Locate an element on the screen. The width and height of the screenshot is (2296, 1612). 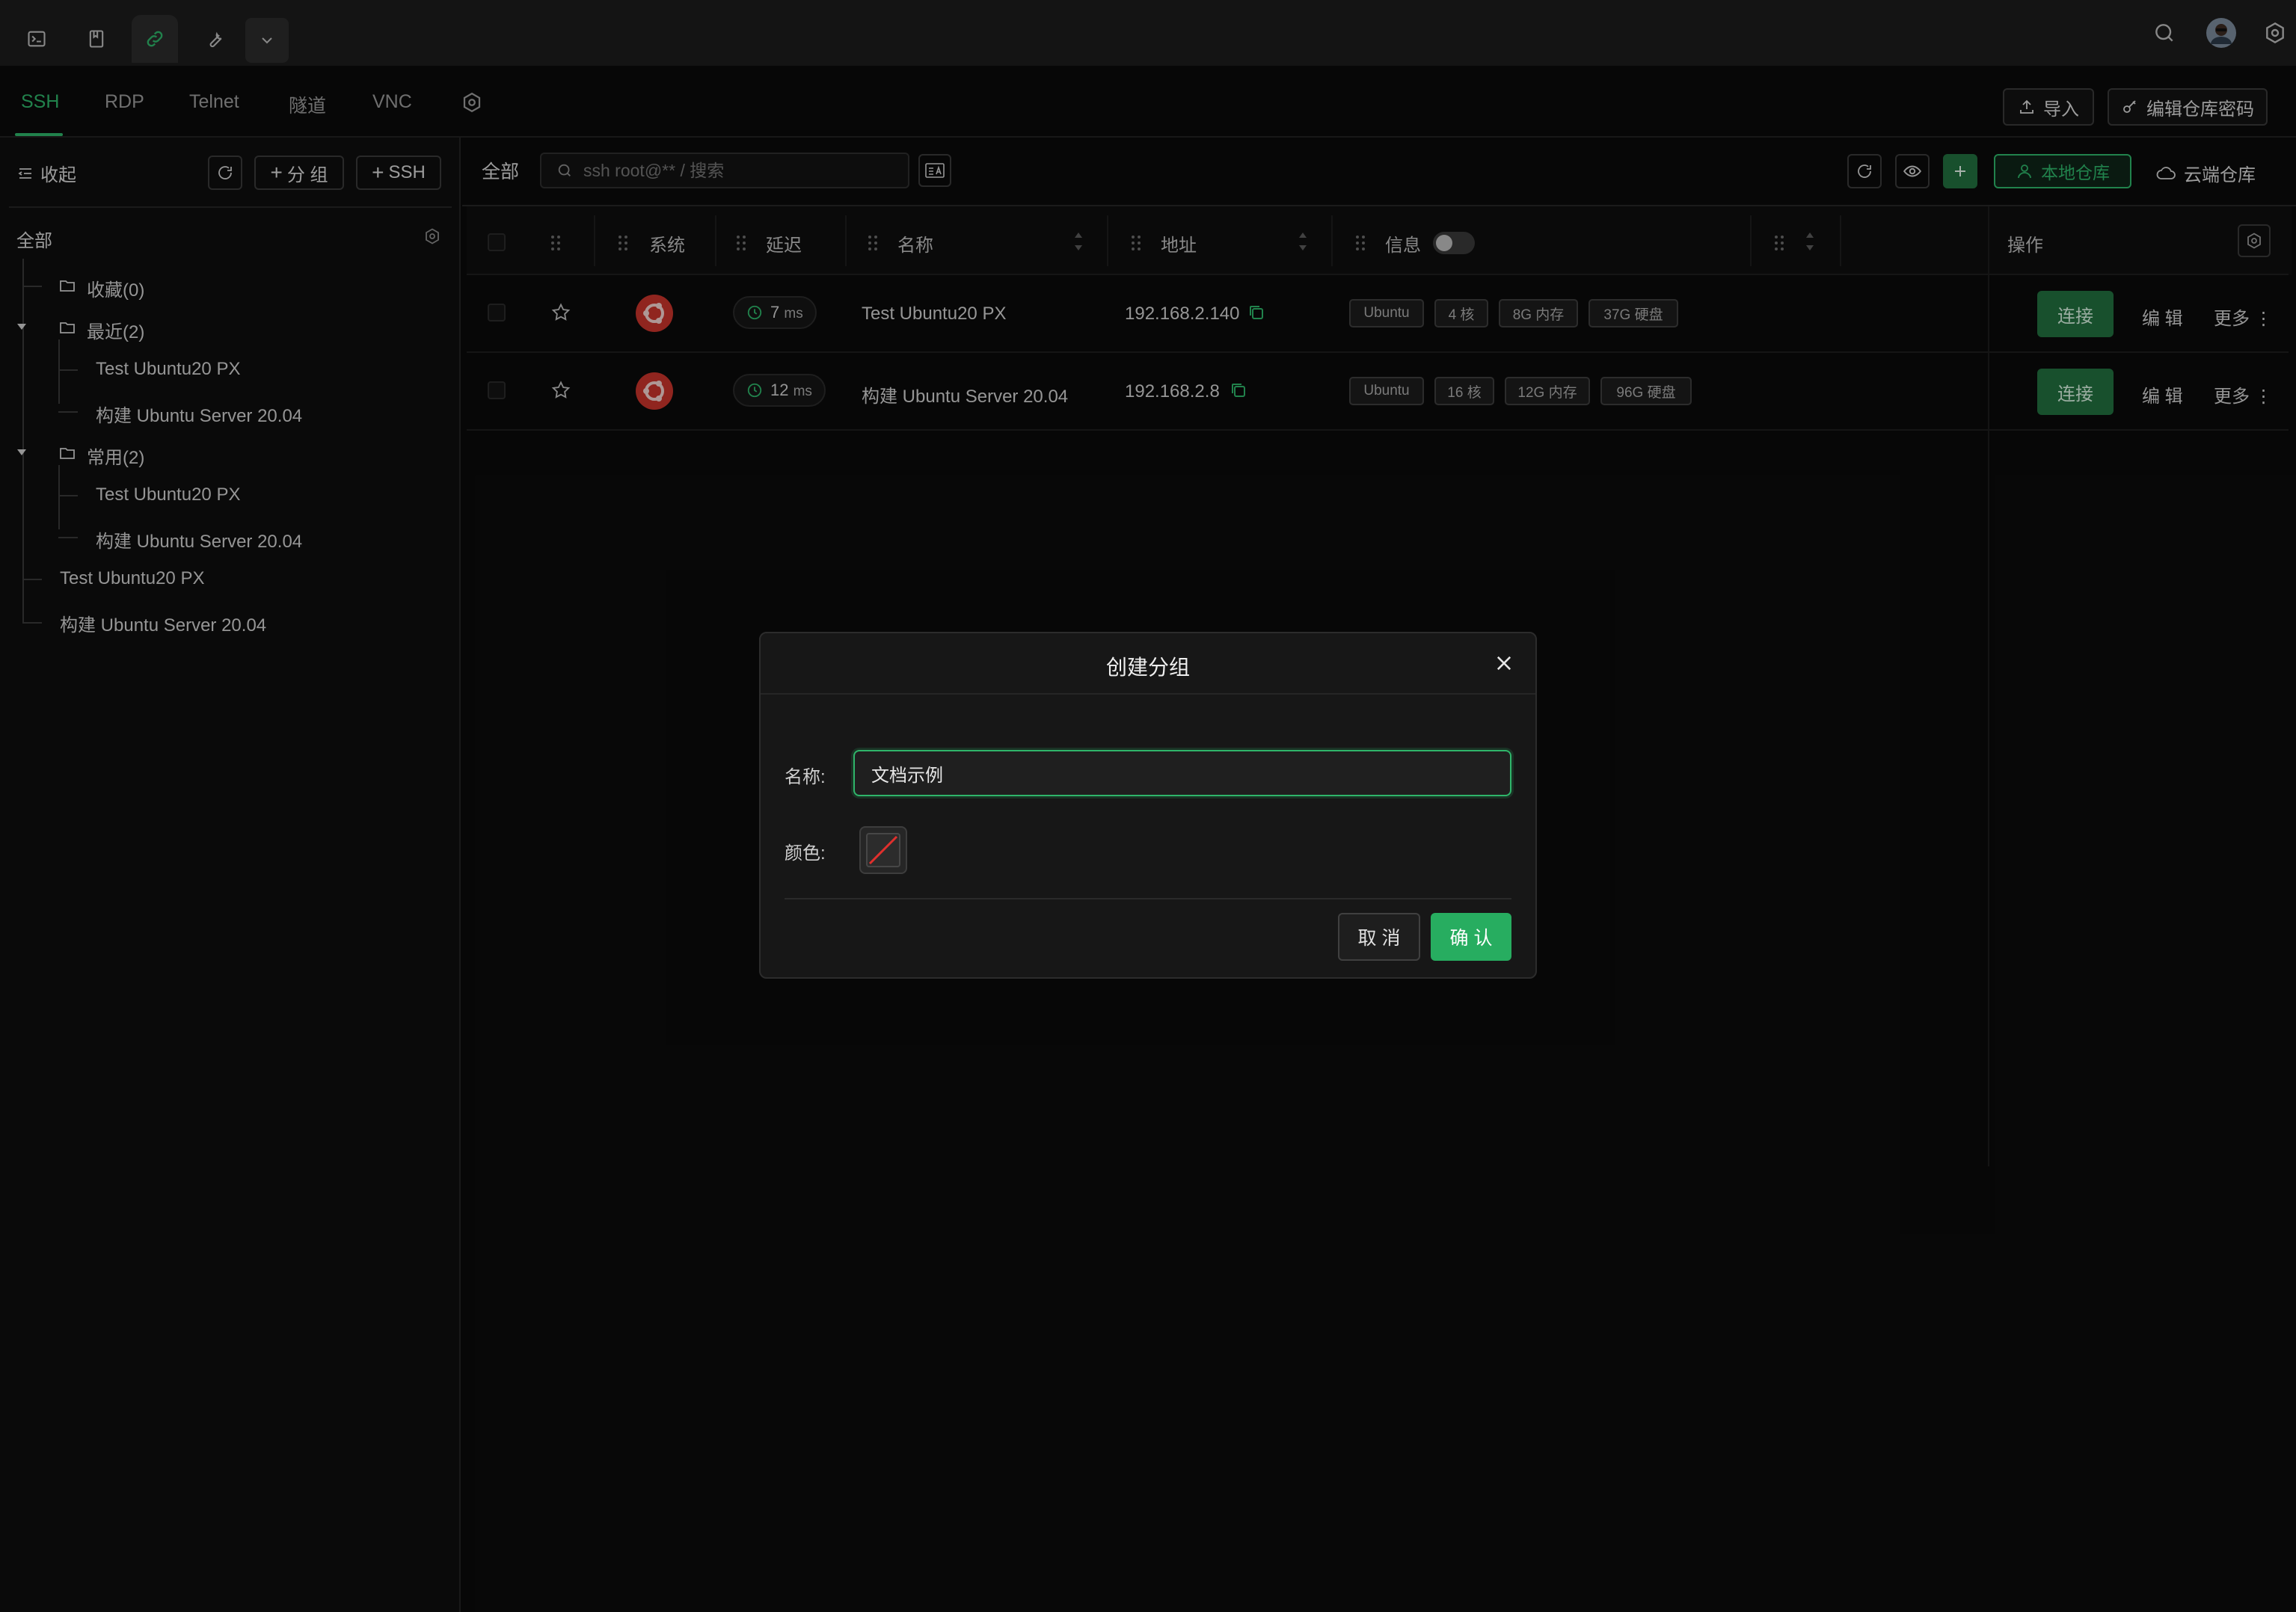
dialog-divider is located at coordinates (1148, 898).